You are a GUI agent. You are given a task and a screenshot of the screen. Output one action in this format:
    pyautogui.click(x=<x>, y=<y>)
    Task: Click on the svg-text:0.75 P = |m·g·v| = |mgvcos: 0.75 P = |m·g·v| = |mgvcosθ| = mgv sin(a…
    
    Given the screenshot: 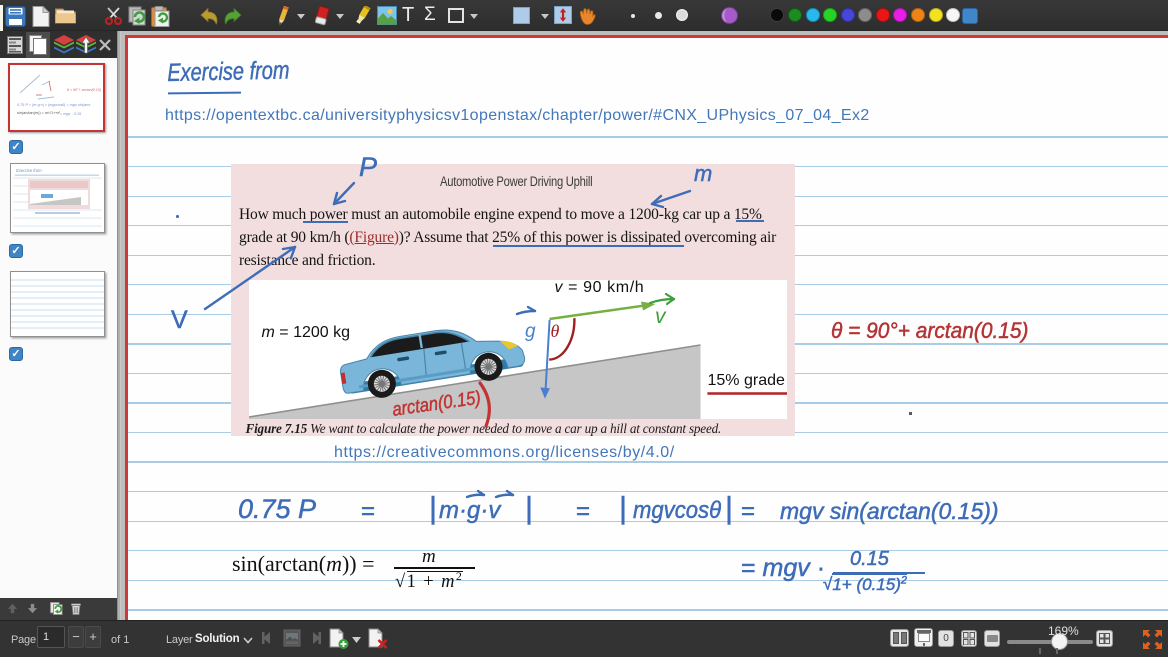 What is the action you would take?
    pyautogui.click(x=54, y=105)
    